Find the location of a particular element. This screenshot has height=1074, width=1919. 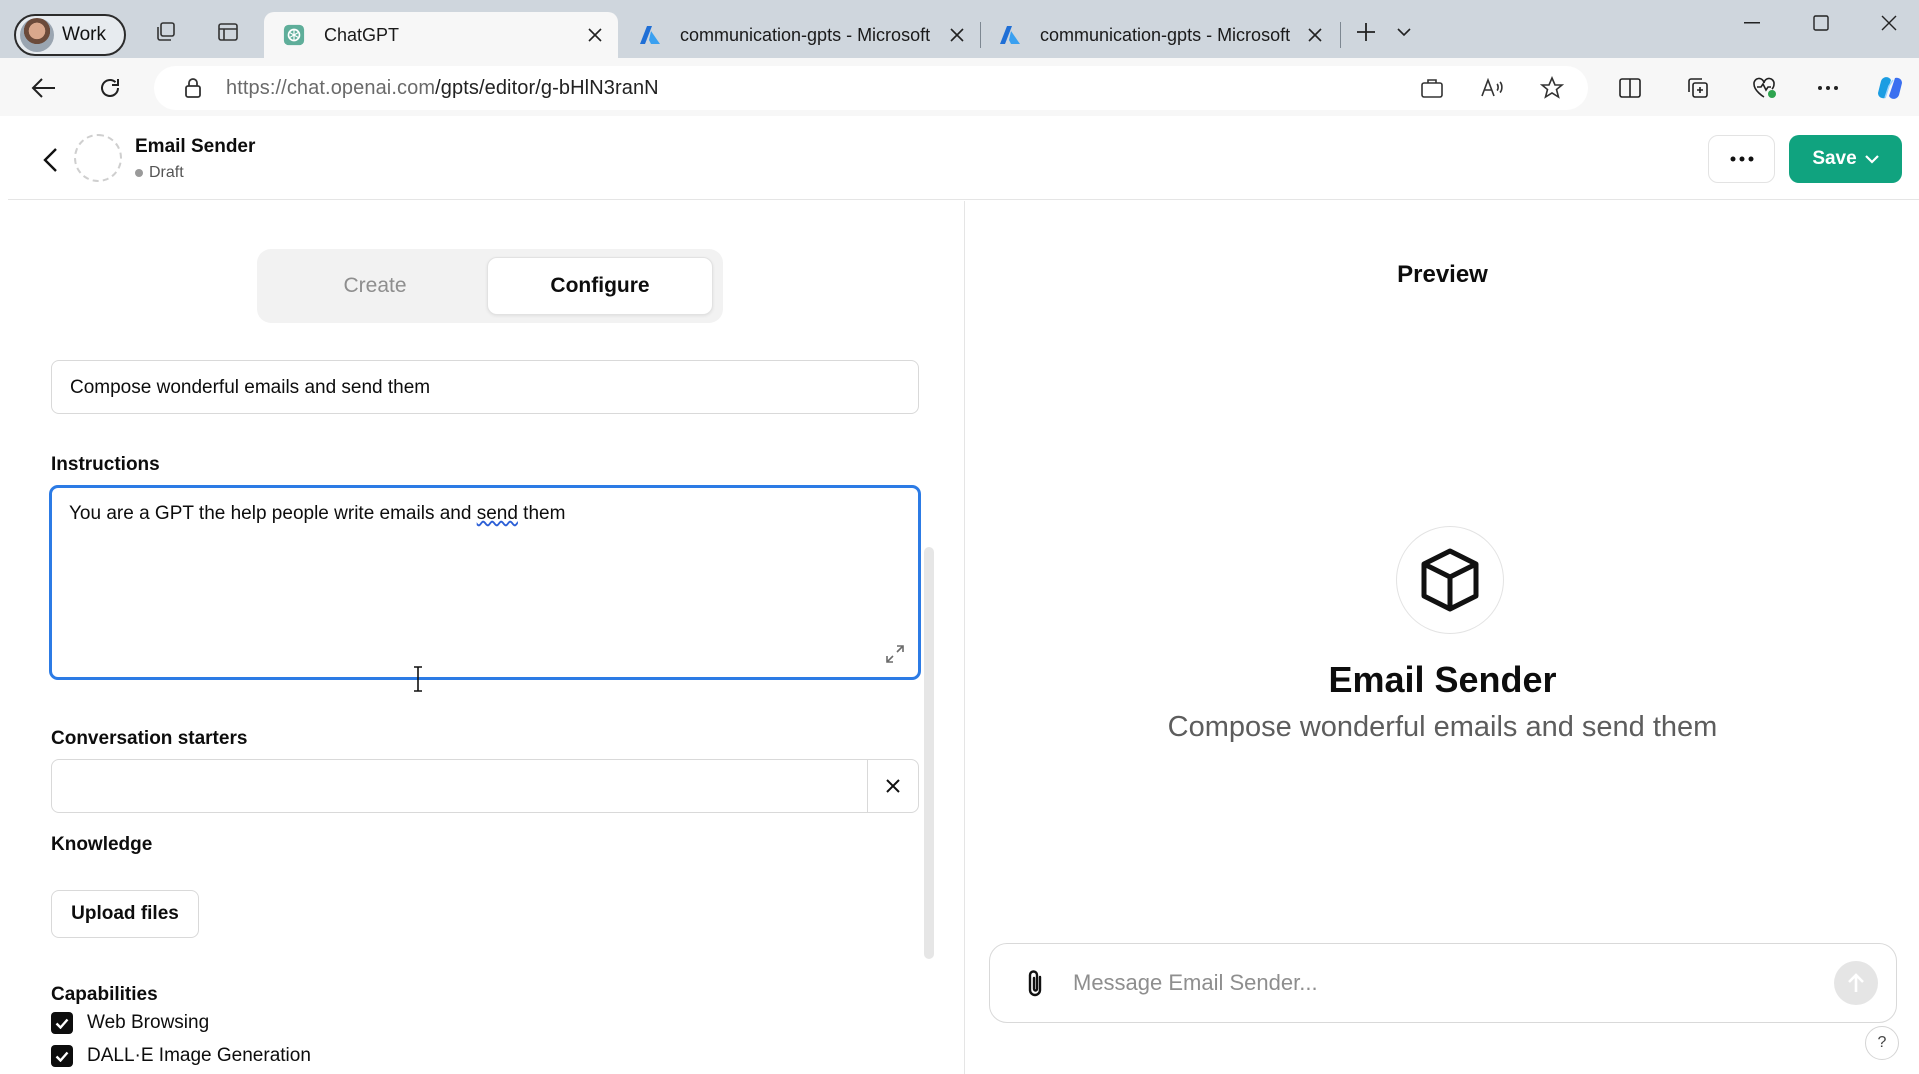

gpt-name: Email Sender is located at coordinates (195, 146).